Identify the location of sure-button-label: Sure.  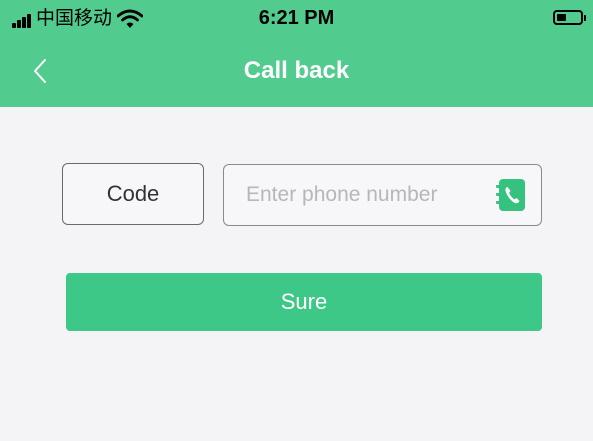
(304, 301).